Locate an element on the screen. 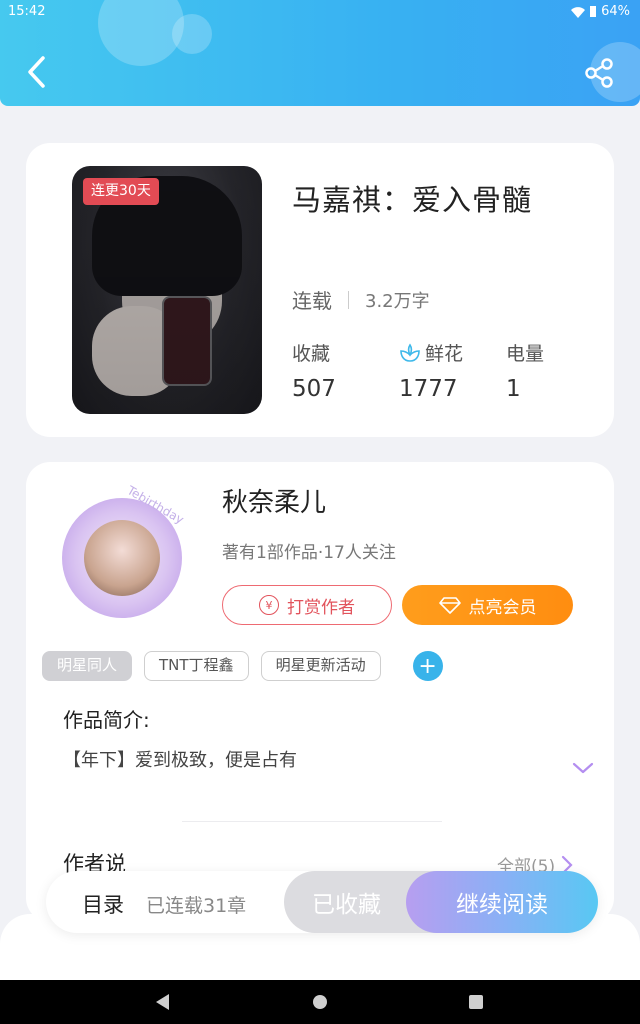 Image resolution: width=640 pixels, height=1024 pixels. back-button is located at coordinates (36, 72).